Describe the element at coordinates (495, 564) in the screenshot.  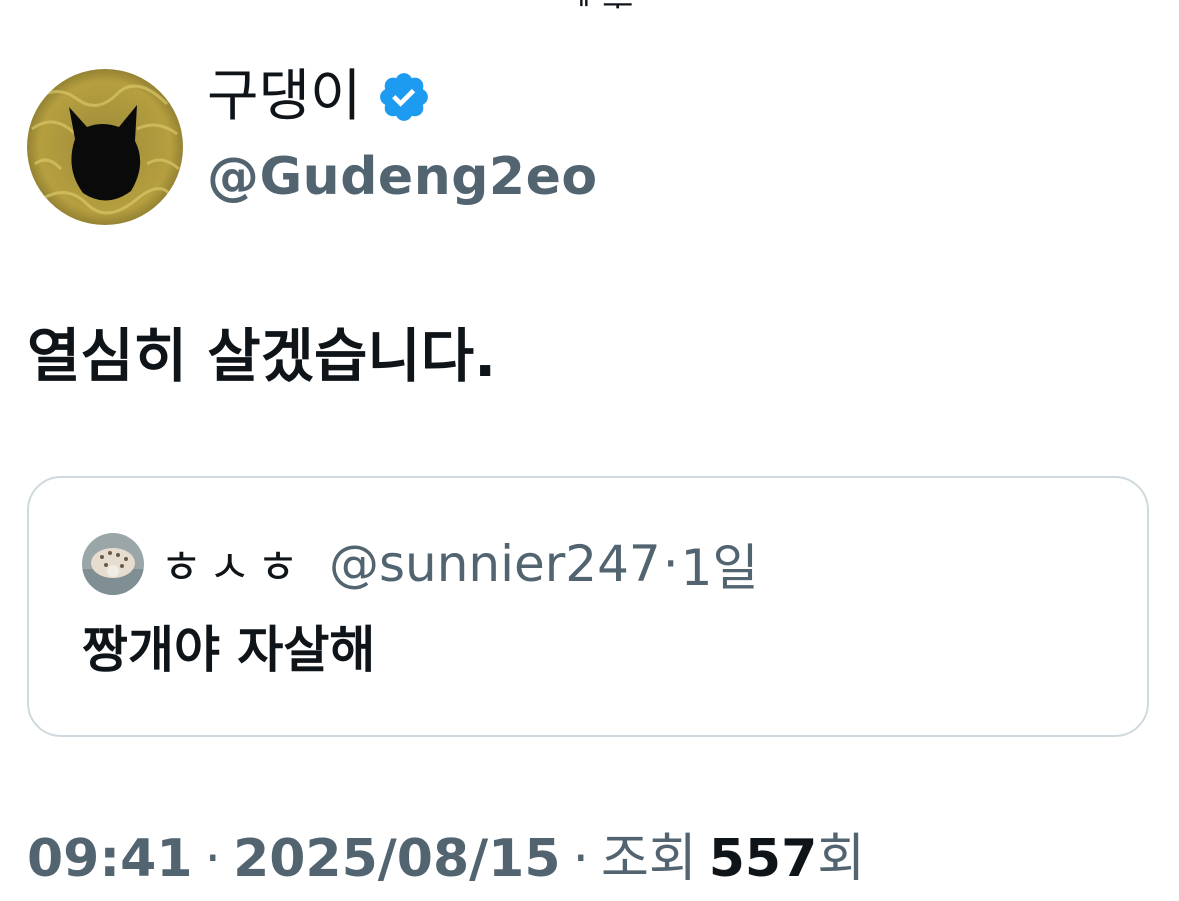
I see `quoted-handle: @sunnier247` at that location.